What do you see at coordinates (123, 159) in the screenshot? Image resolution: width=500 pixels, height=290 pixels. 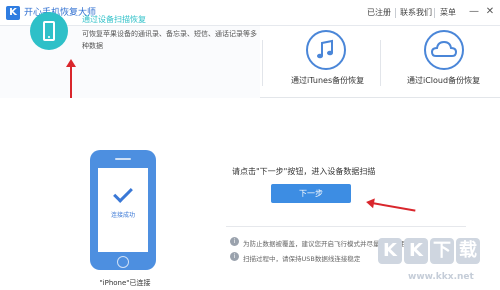 I see `phone-speaker` at bounding box center [123, 159].